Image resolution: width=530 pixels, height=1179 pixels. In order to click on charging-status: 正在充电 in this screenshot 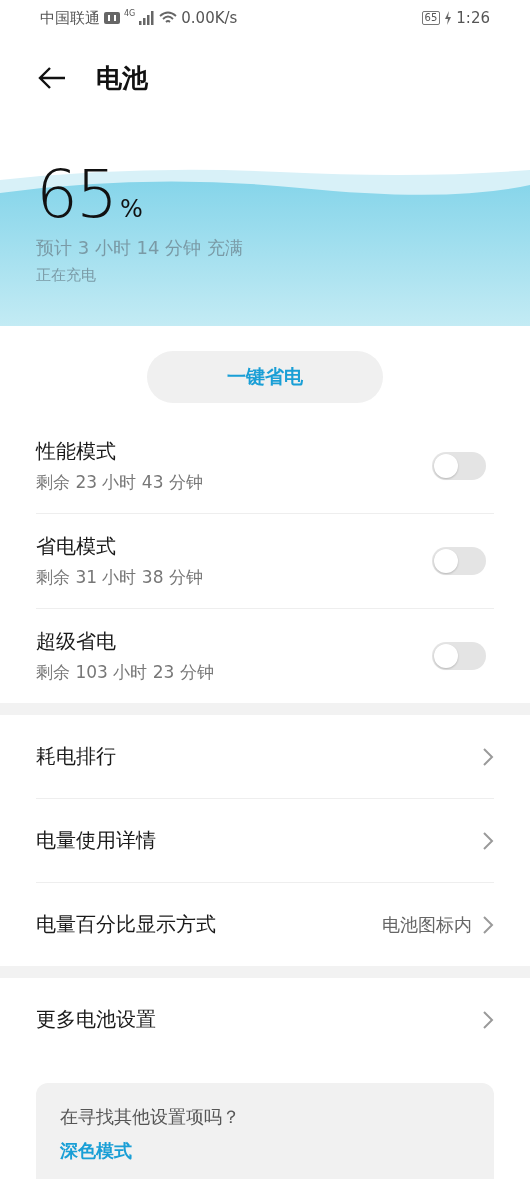, I will do `click(66, 275)`.